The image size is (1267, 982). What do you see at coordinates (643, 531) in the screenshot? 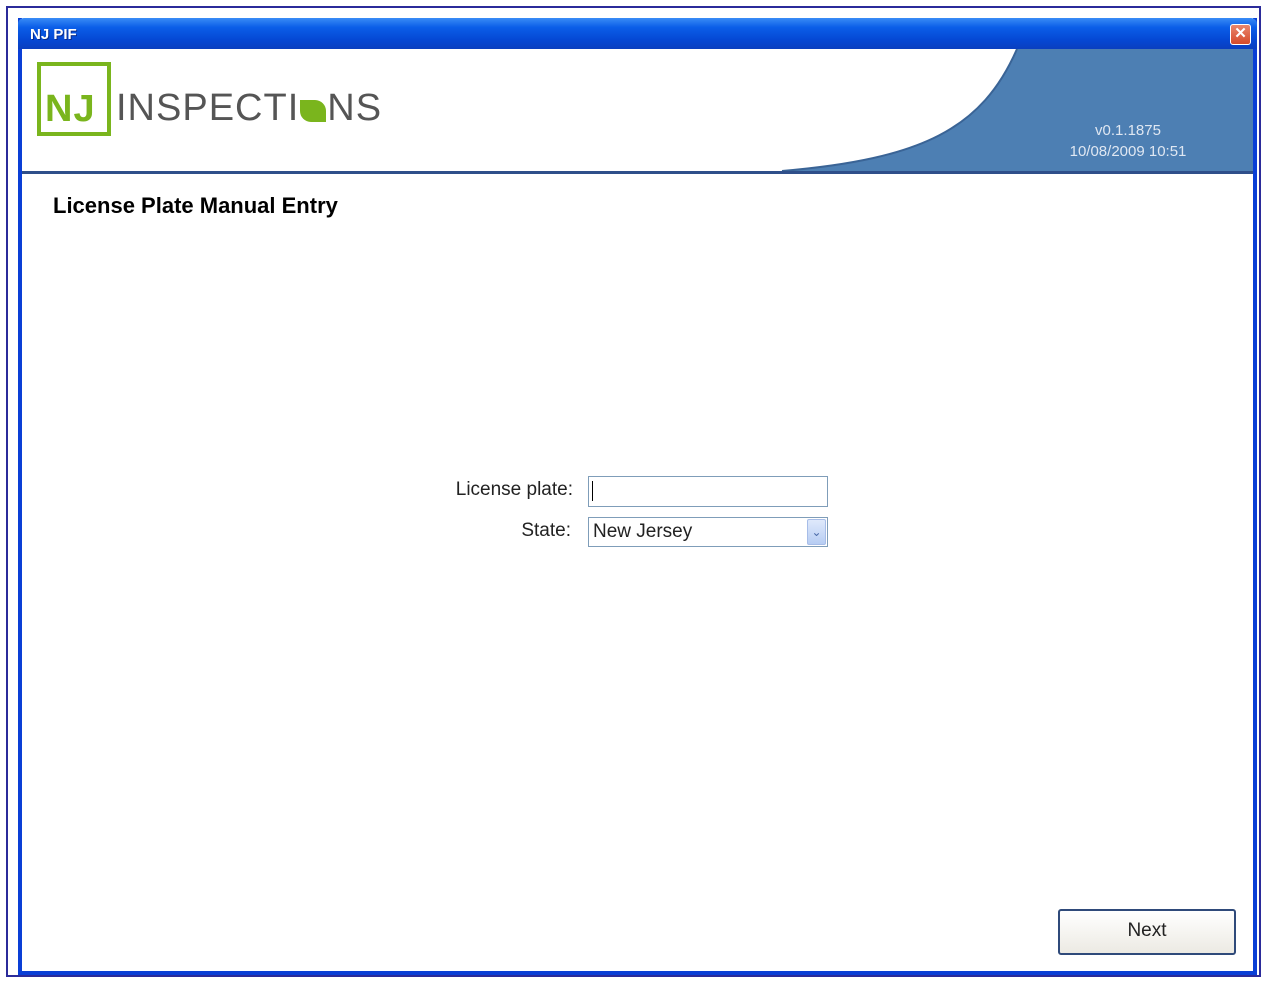
I see `state-selected-value: New Jersey` at bounding box center [643, 531].